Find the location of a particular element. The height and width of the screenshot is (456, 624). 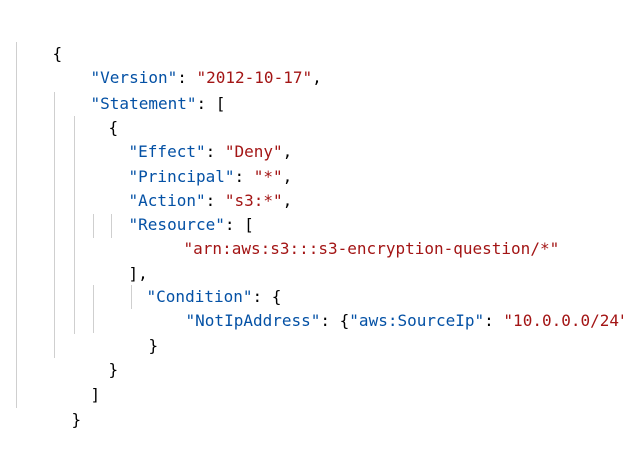

json-string: "arn:aws:s3:::s3-encryption-question/*" is located at coordinates (371, 248).